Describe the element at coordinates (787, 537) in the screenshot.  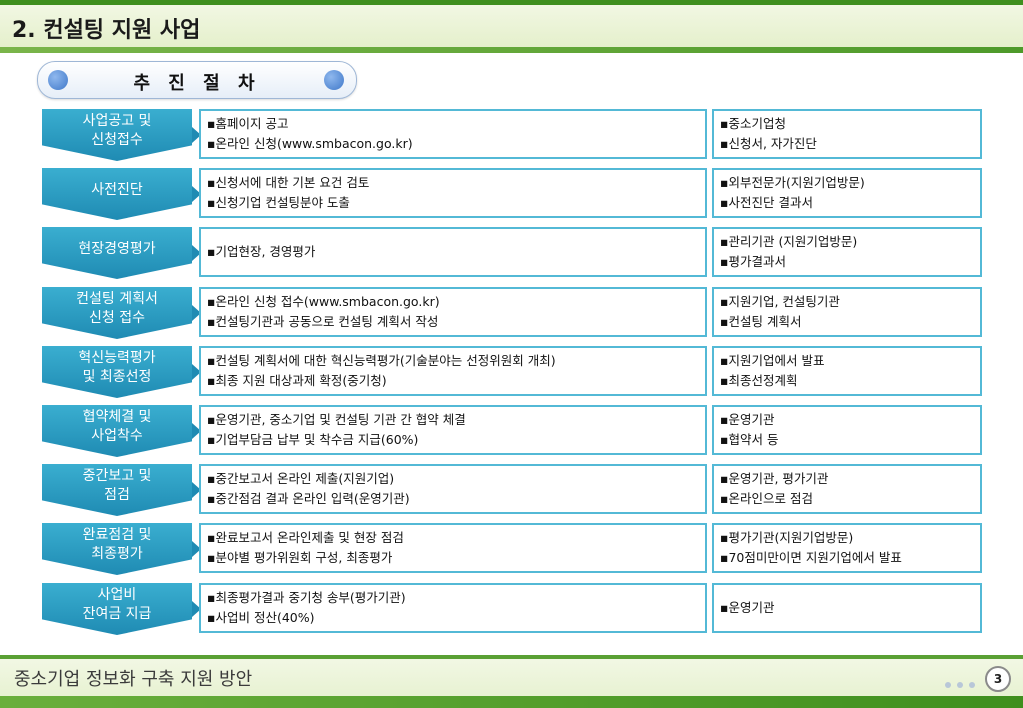
I see `owner-box-line: ▪평가기관(지원기업방문)` at that location.